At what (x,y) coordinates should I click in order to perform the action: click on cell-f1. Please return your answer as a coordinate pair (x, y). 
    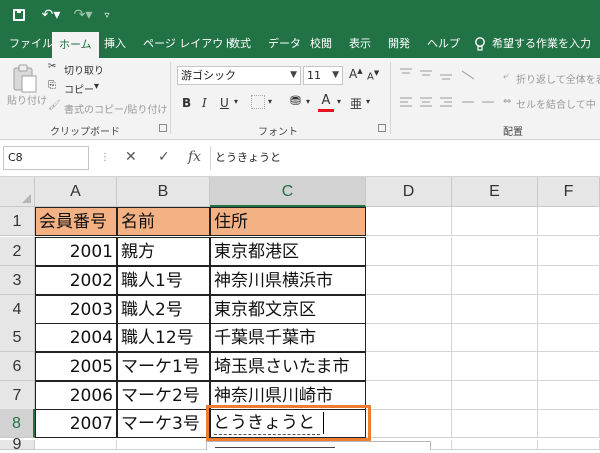
    Looking at the image, I should click on (569, 221).